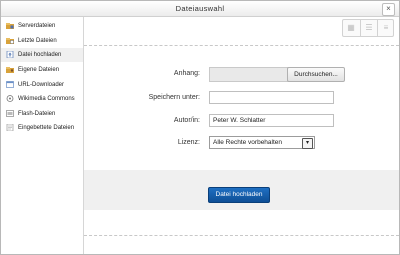 Image resolution: width=400 pixels, height=255 pixels. What do you see at coordinates (239, 195) in the screenshot?
I see `upload-file-button: Datei hochladen` at bounding box center [239, 195].